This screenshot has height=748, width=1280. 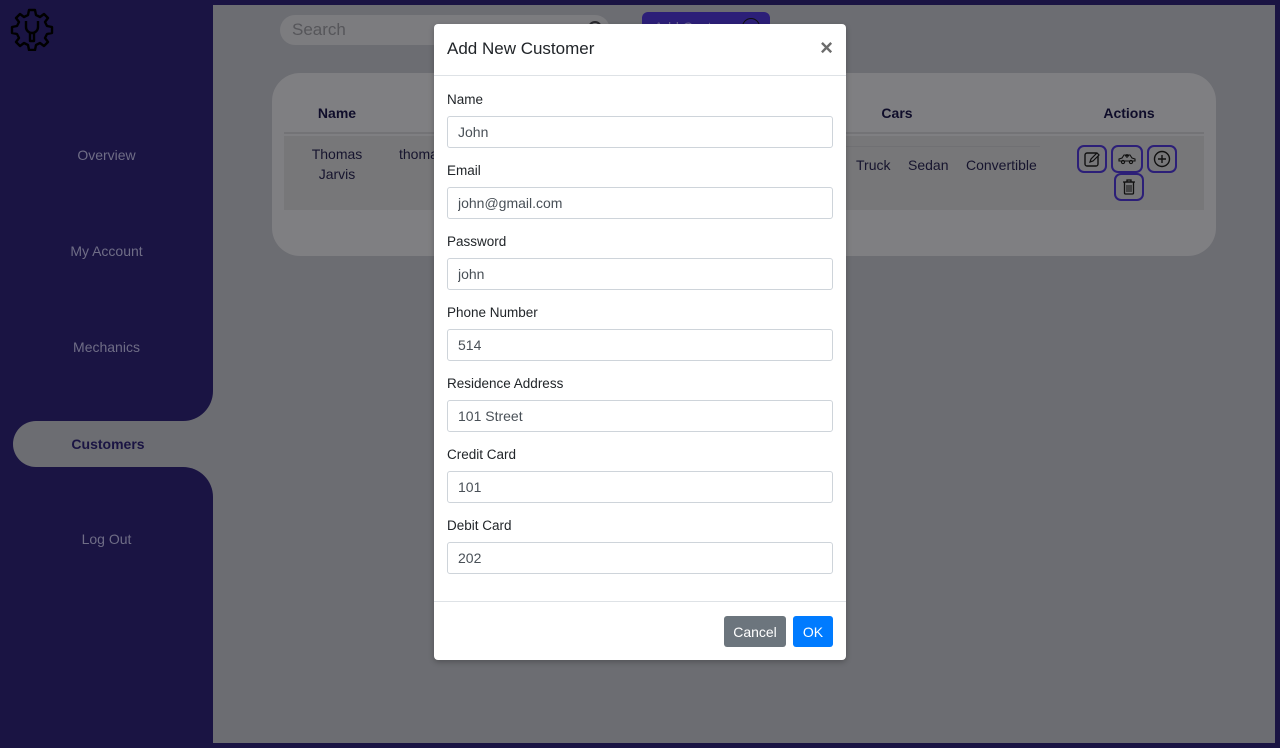 I want to click on sidebar-item-label: My Account, so click(x=106, y=251).